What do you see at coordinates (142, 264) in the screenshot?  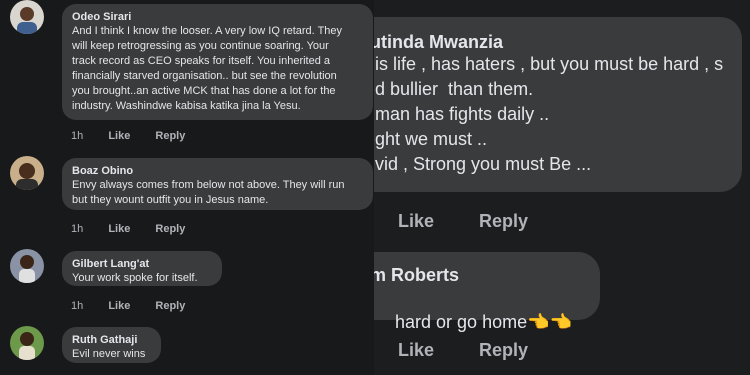 I see `commenter-name: Gilbert Lang'at` at bounding box center [142, 264].